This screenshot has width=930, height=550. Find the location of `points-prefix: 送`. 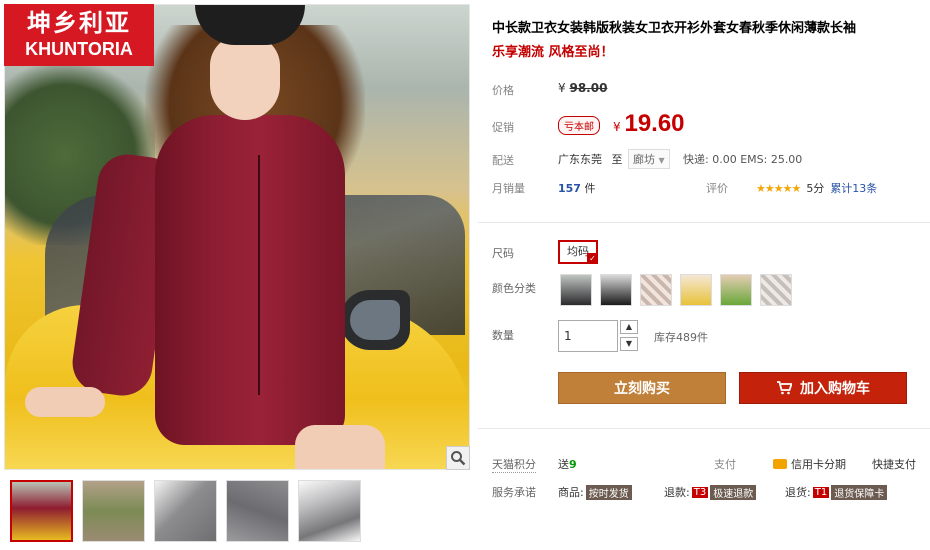

points-prefix: 送 is located at coordinates (563, 464).